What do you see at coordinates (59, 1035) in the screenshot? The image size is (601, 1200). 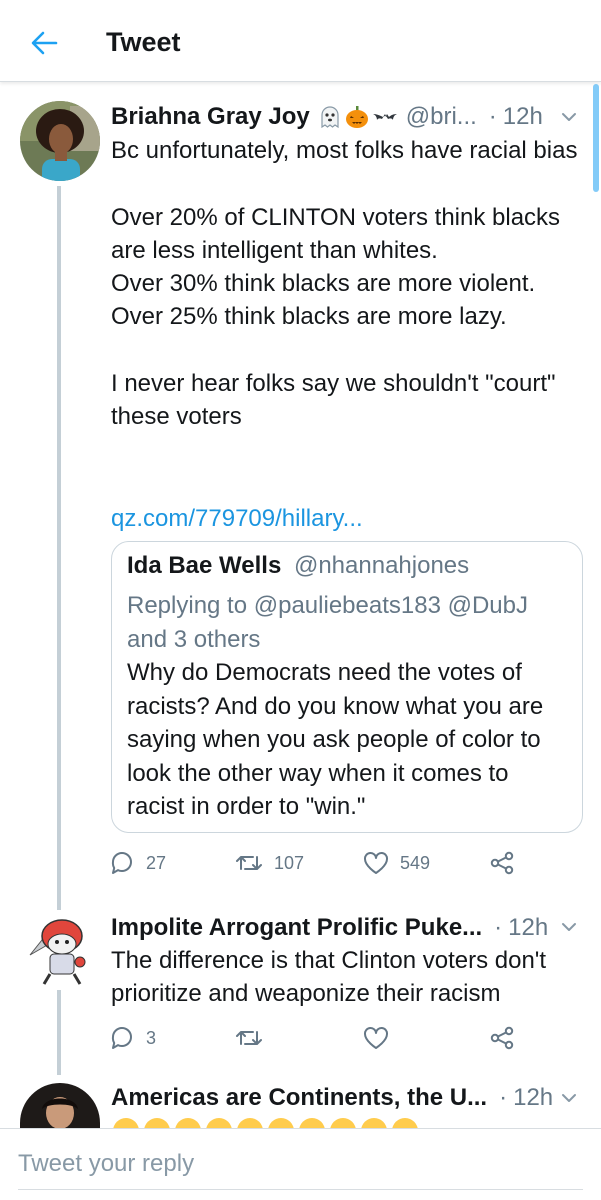 I see `thread-line` at bounding box center [59, 1035].